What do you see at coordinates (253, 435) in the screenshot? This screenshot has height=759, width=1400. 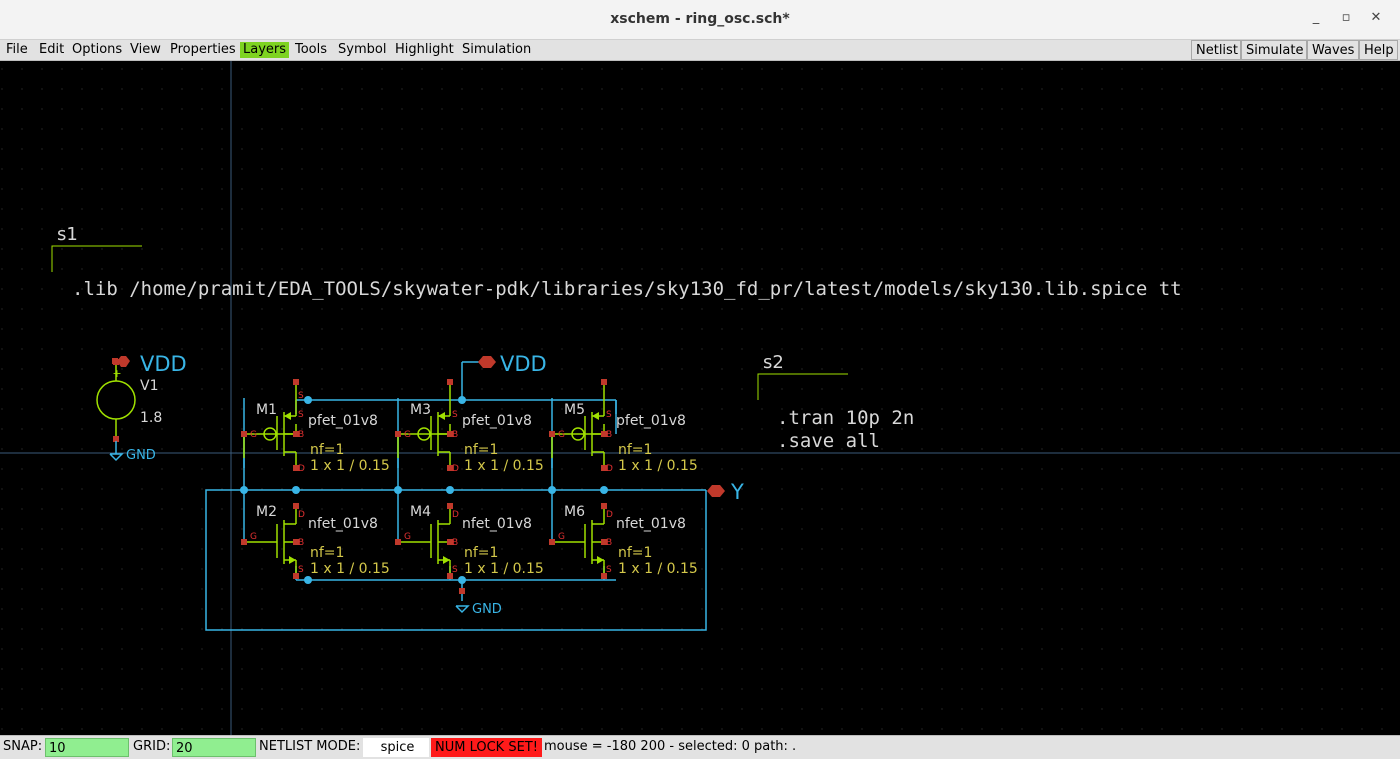 I see `pin-g-m1: G` at bounding box center [253, 435].